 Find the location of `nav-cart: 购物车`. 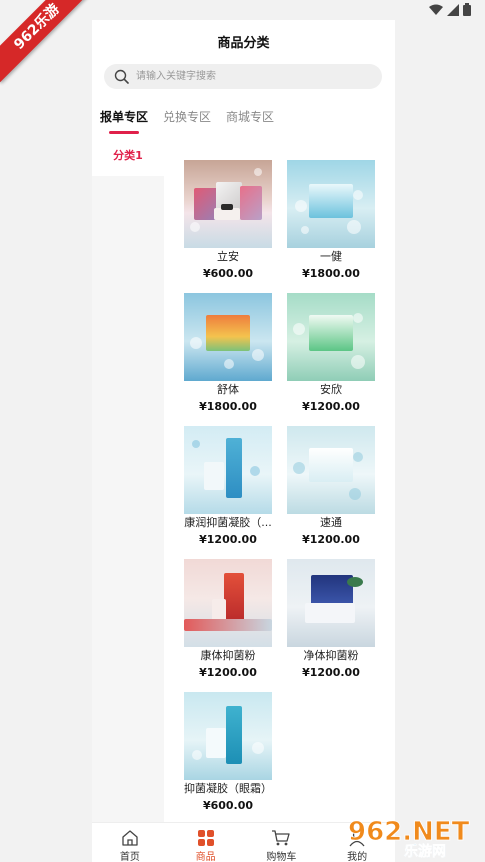

nav-cart: 购物车 is located at coordinates (282, 842).